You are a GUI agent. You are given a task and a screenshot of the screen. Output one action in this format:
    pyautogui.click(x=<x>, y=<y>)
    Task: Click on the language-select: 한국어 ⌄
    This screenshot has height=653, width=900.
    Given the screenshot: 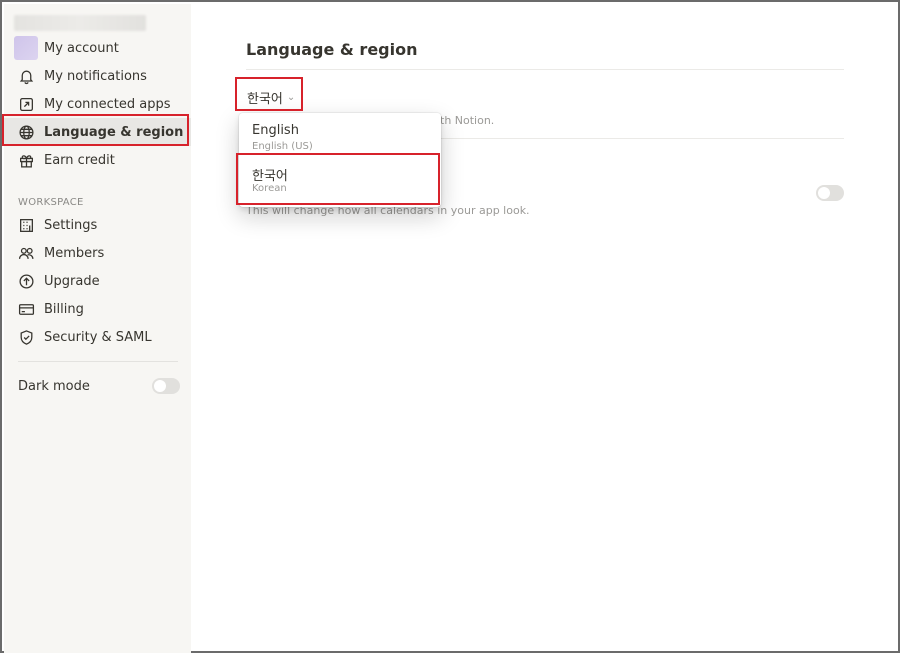 What is the action you would take?
    pyautogui.click(x=271, y=97)
    